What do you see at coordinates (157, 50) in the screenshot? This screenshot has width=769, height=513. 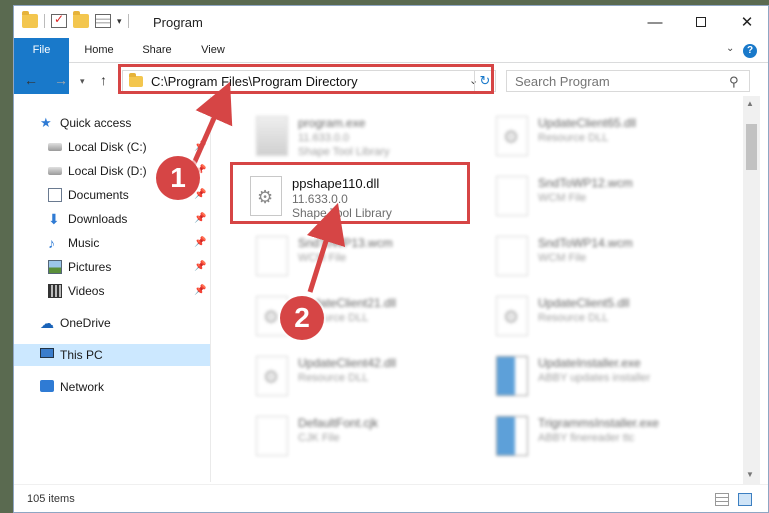 I see `tab-share: Share` at bounding box center [157, 50].